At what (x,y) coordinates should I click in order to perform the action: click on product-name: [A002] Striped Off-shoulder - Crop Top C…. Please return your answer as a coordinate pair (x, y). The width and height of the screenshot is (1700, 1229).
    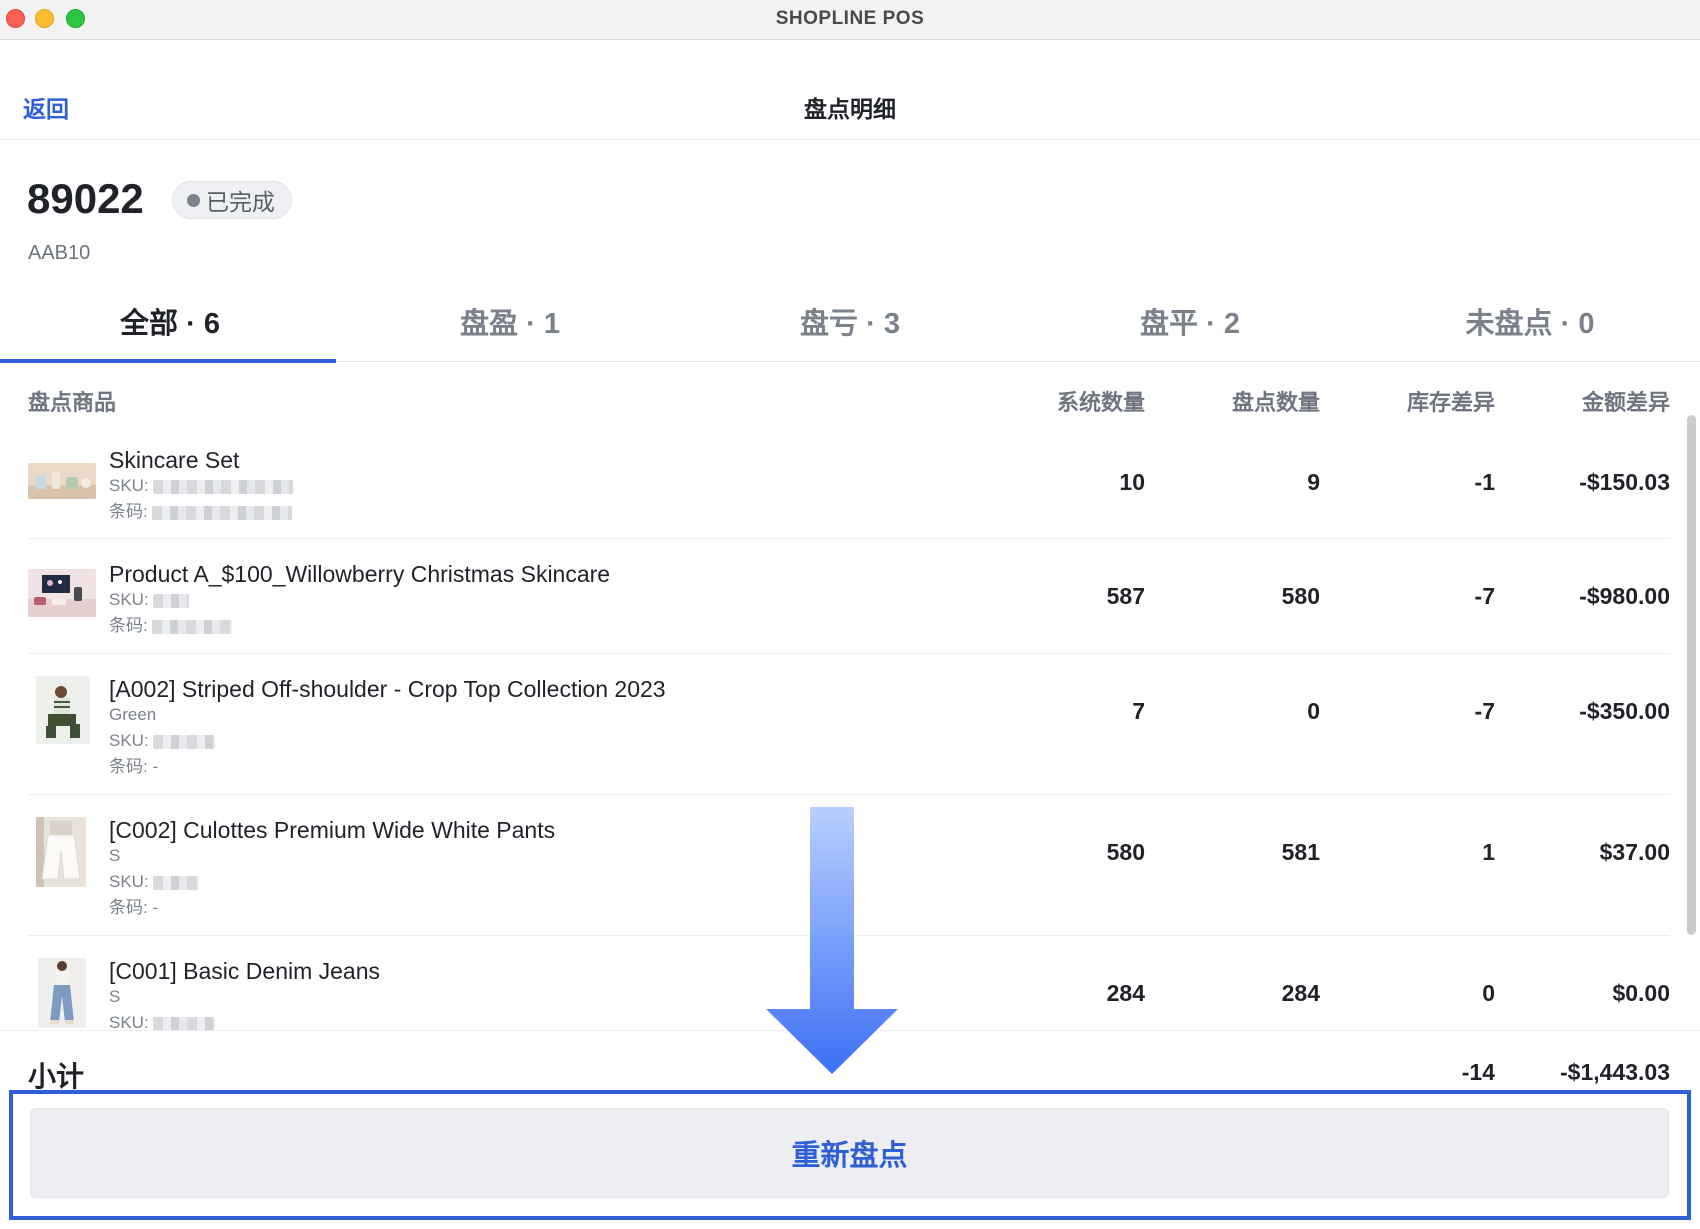
    Looking at the image, I should click on (387, 689).